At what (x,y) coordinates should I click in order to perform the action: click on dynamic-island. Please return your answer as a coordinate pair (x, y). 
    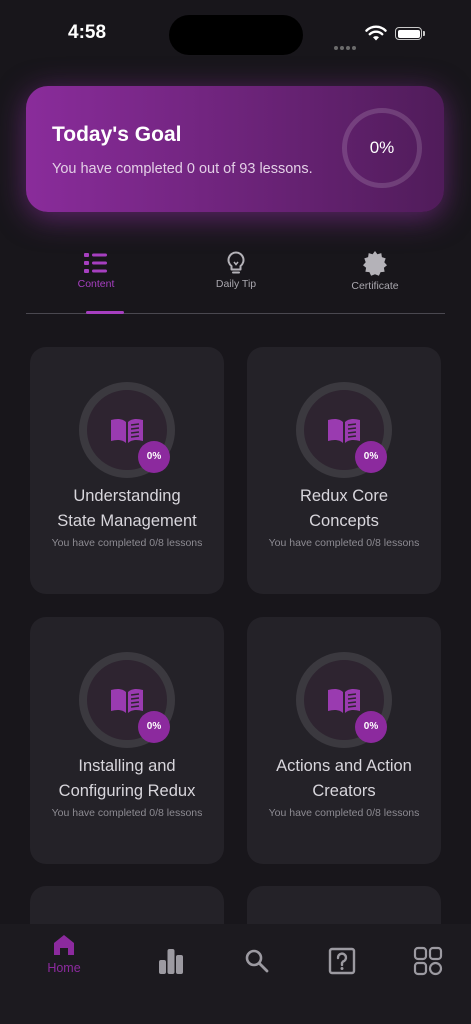
    Looking at the image, I should click on (236, 35).